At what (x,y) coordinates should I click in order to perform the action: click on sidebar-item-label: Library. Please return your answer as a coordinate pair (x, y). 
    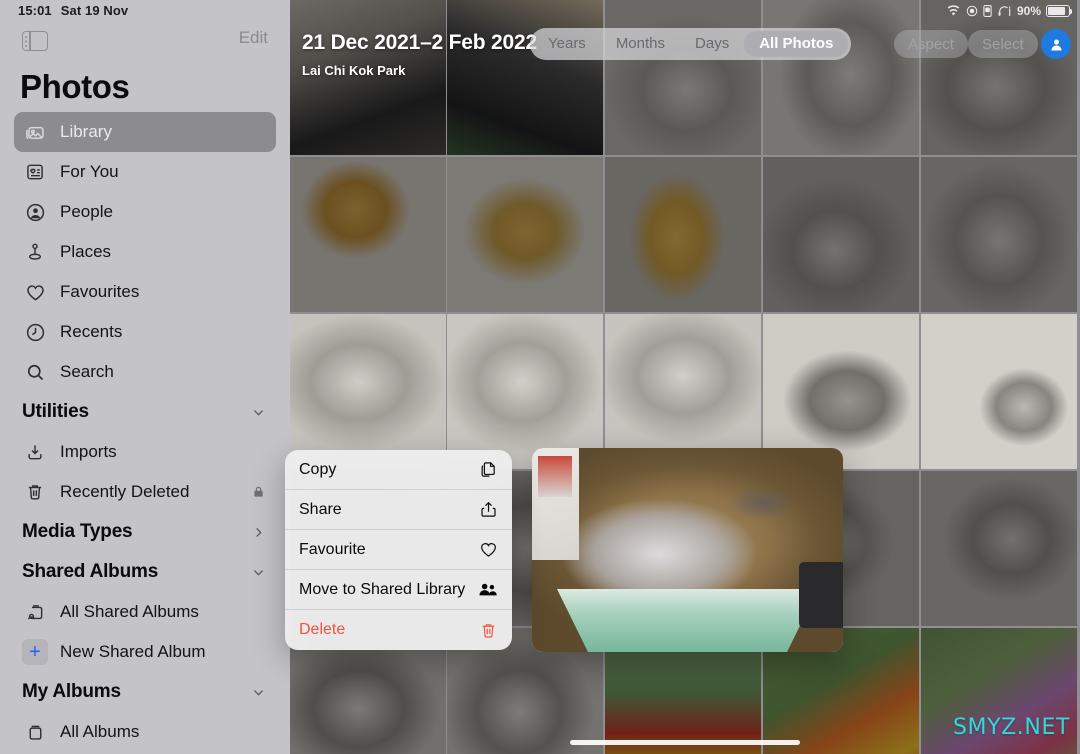
    Looking at the image, I should click on (86, 131).